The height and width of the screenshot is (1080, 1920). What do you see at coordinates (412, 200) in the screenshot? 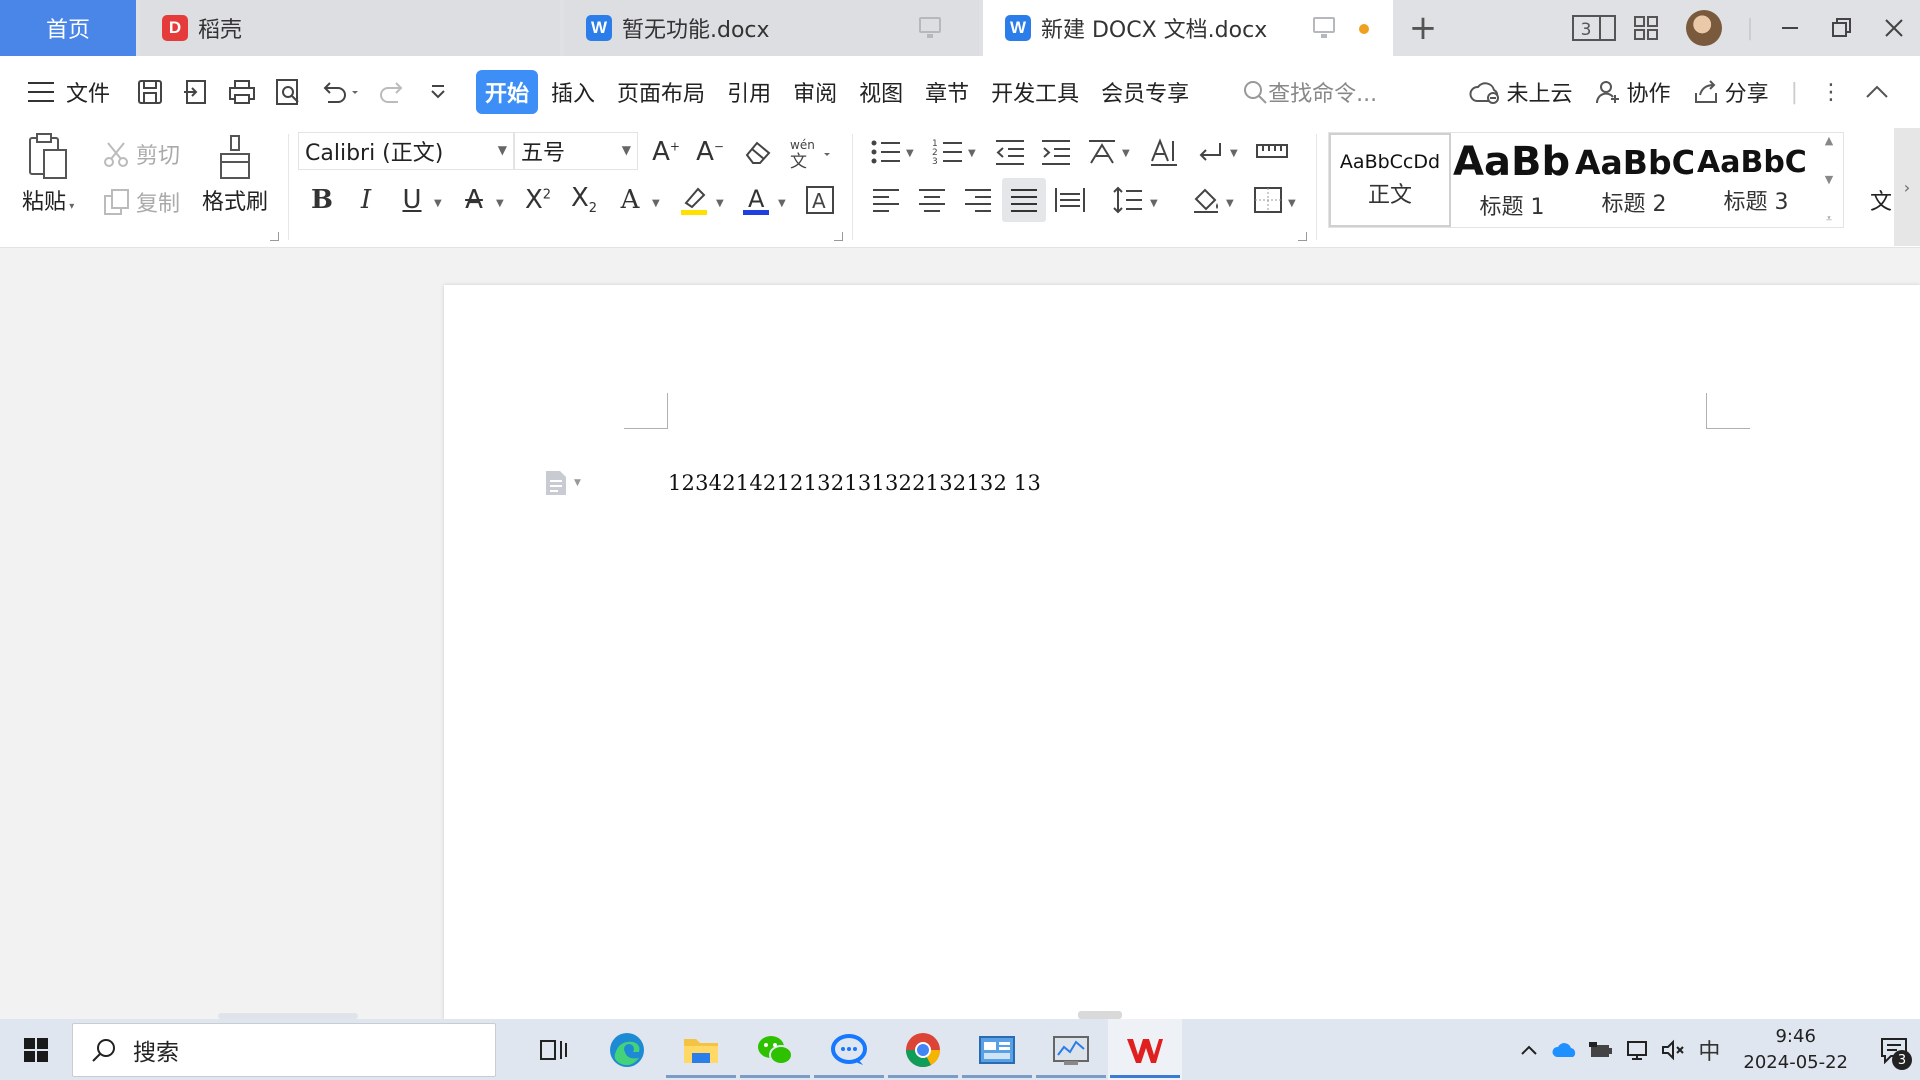
I see `underline-button: U` at bounding box center [412, 200].